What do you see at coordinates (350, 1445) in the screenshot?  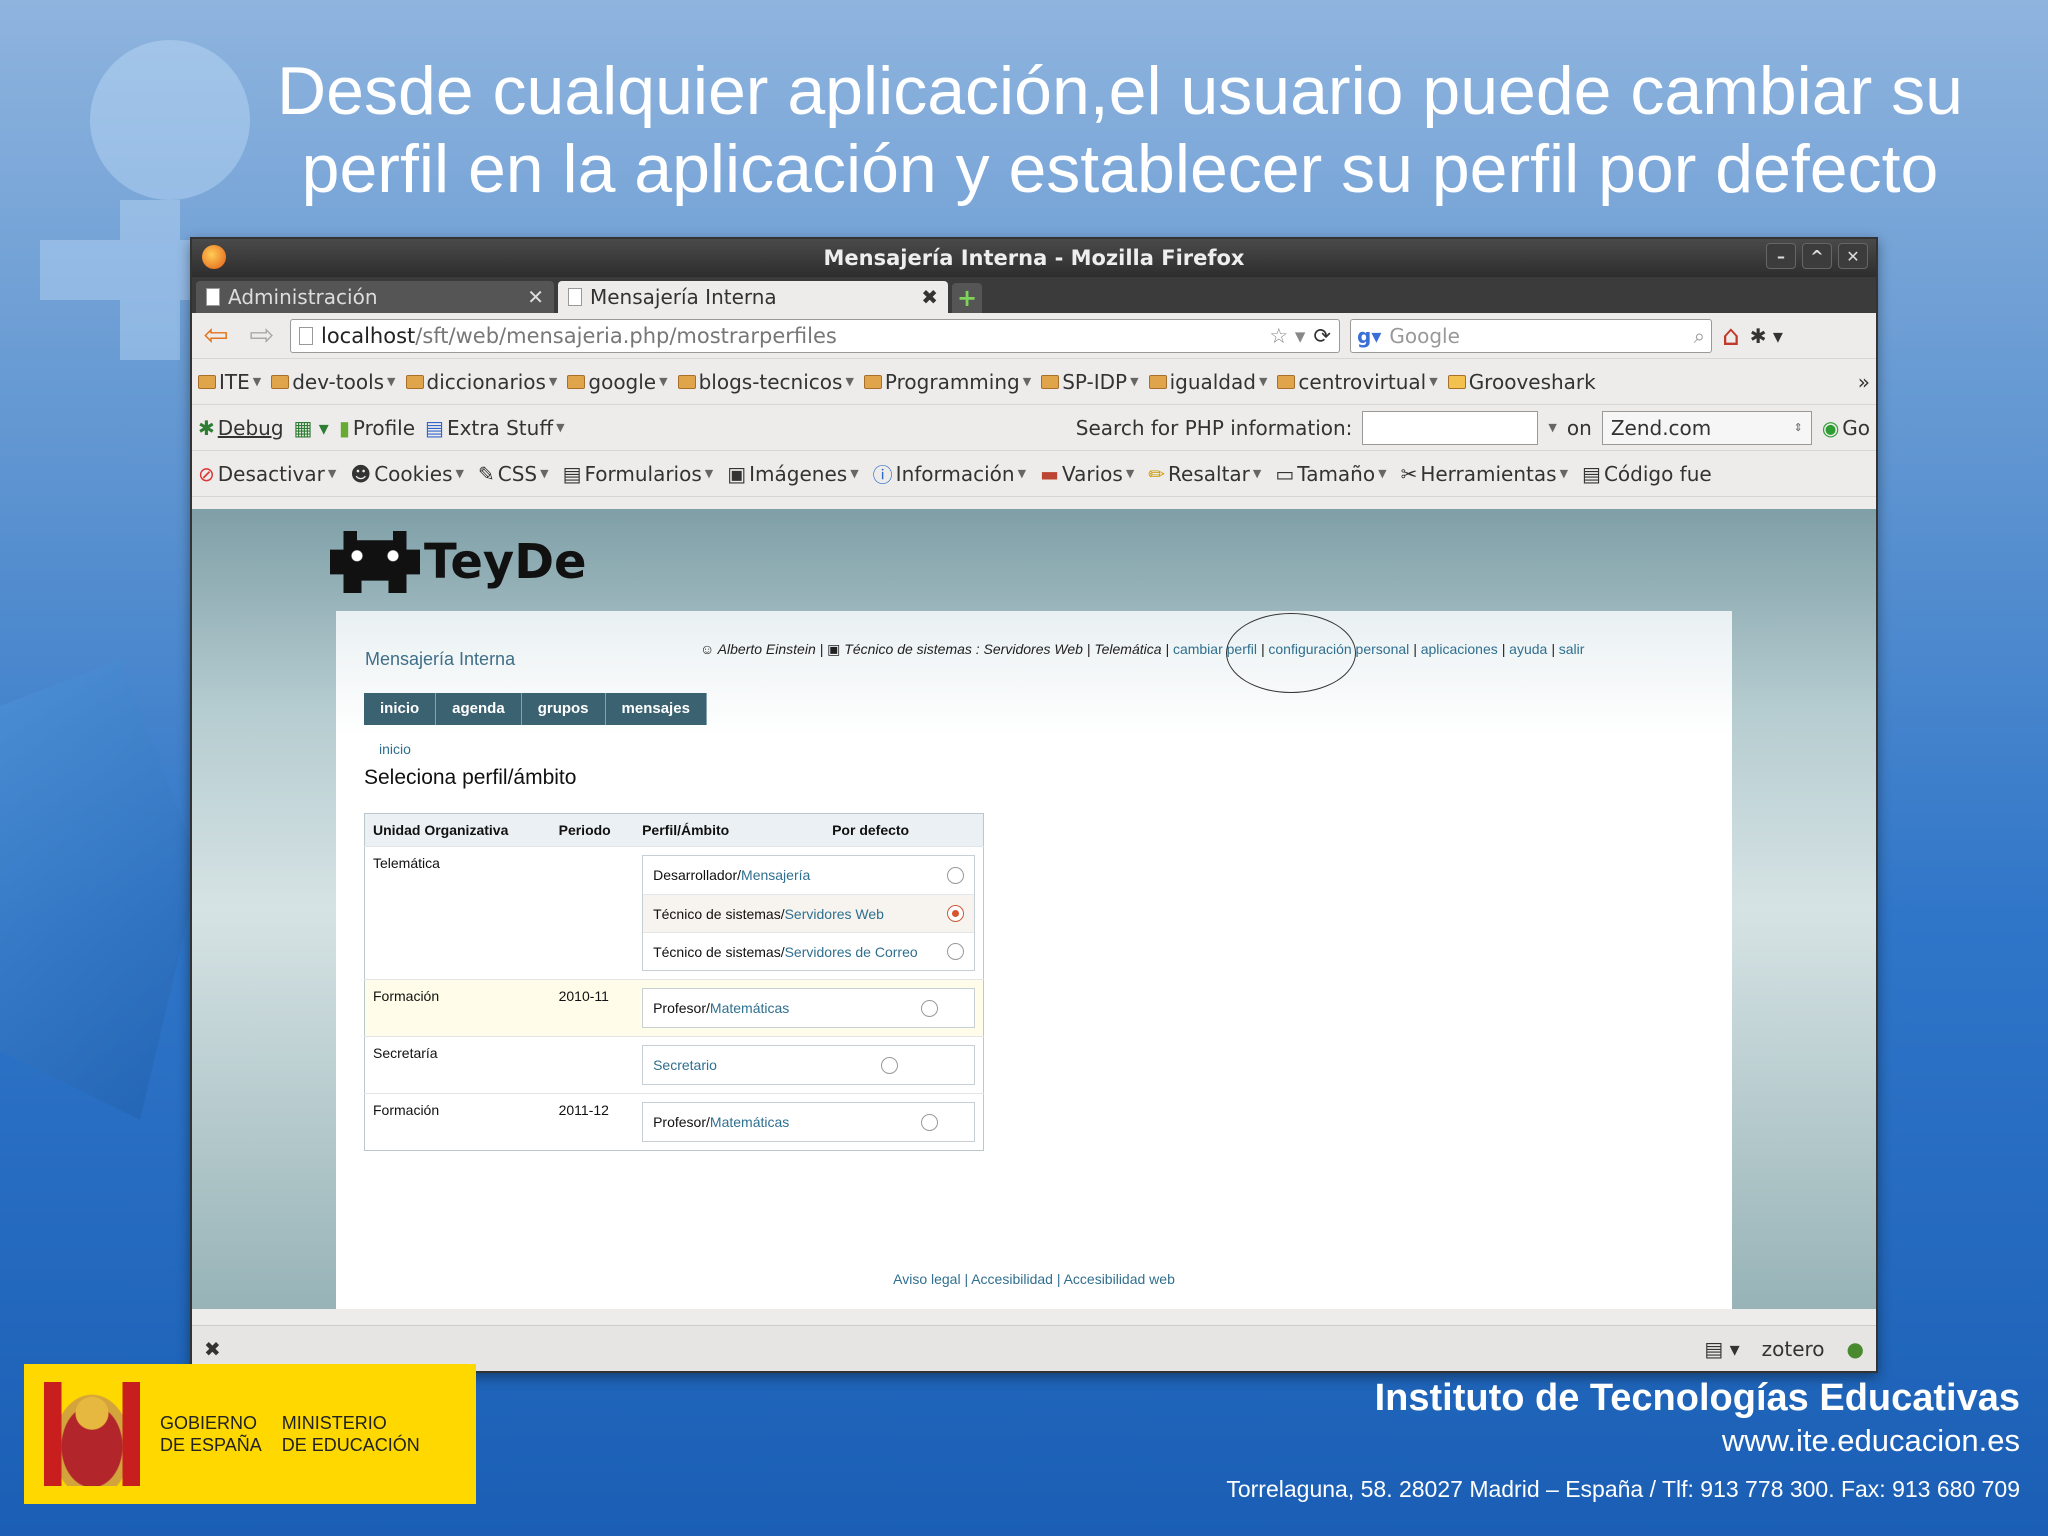 I see `gov-line2b: DE EDUCACIÓN` at bounding box center [350, 1445].